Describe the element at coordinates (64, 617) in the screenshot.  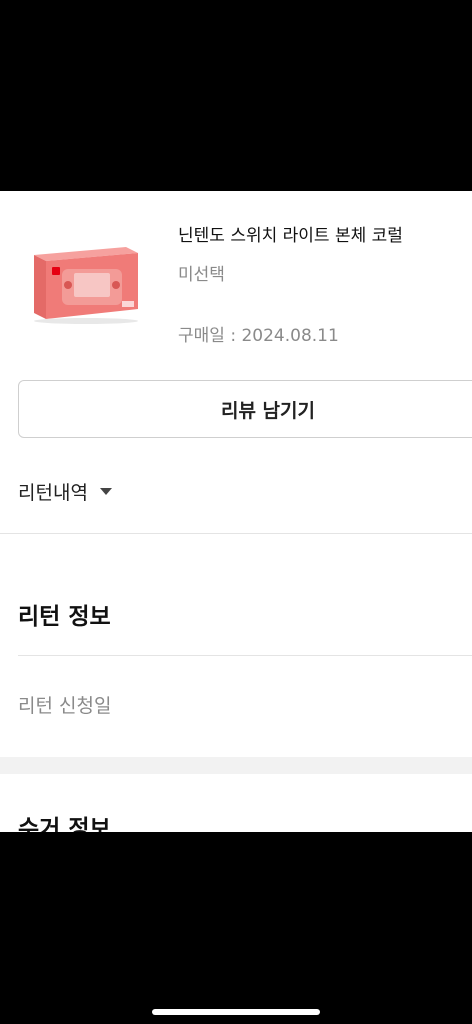
I see `return-info-title: 리턴 정보` at that location.